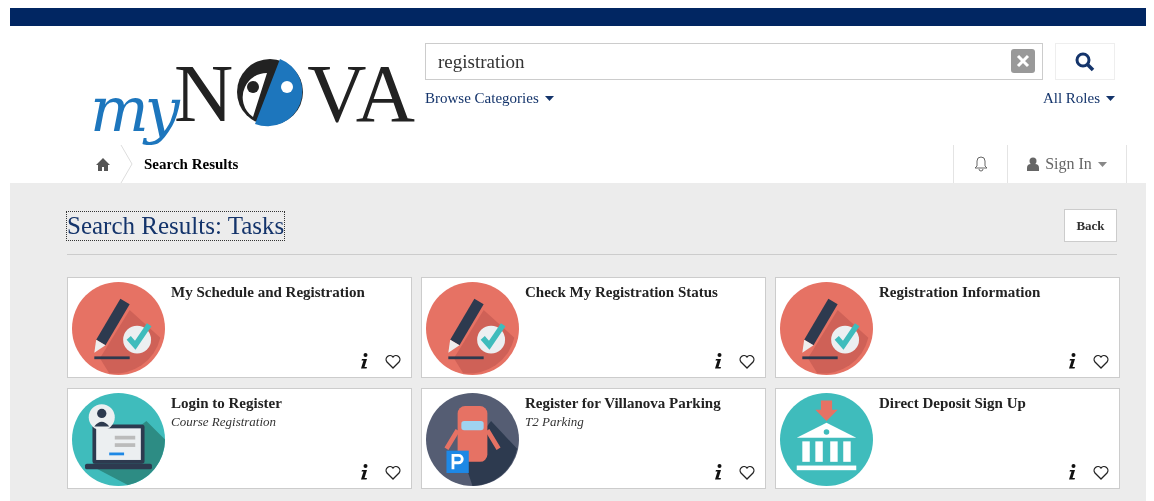  I want to click on search-field: registration, so click(734, 61).